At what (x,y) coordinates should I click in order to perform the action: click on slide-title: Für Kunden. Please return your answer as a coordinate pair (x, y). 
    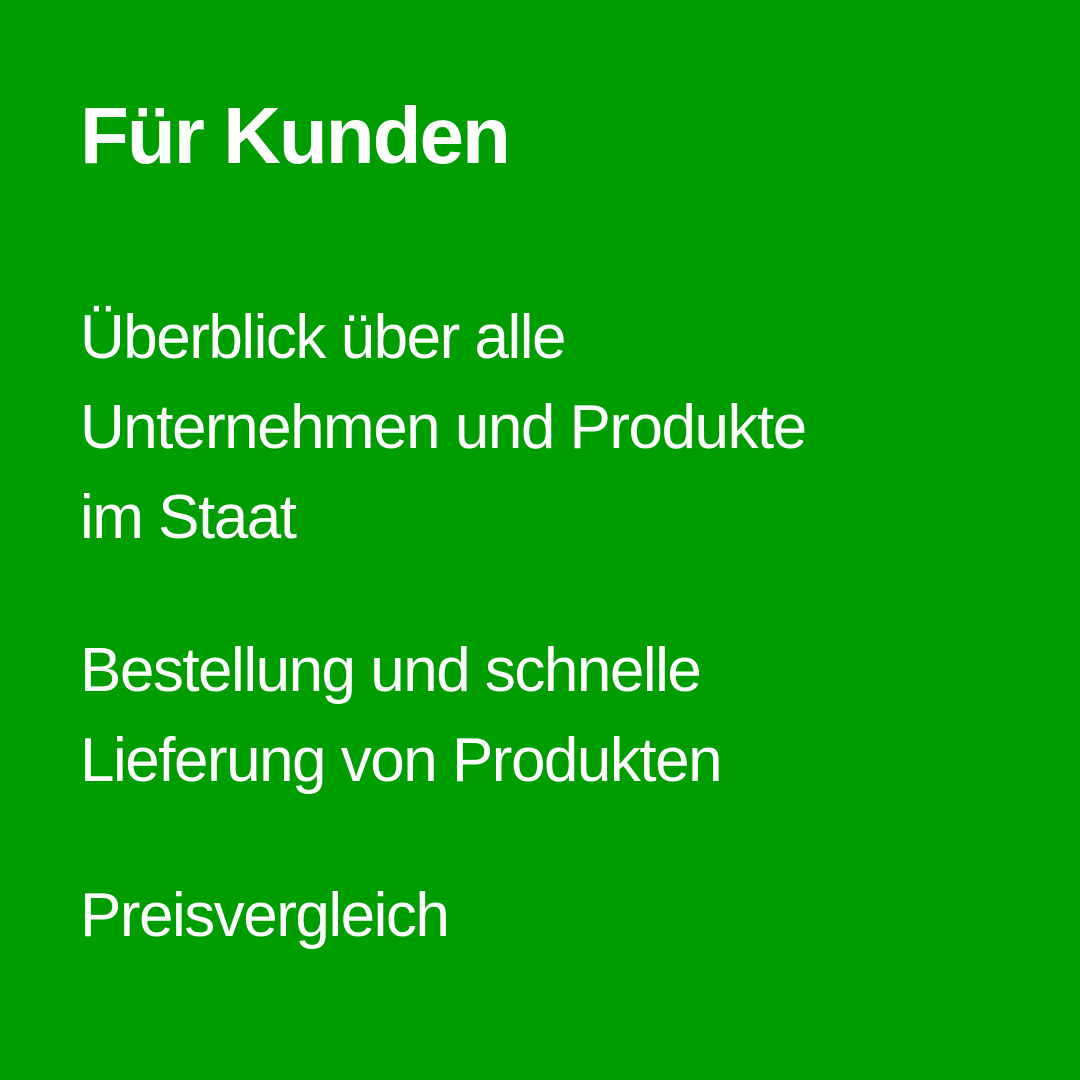
    Looking at the image, I should click on (295, 135).